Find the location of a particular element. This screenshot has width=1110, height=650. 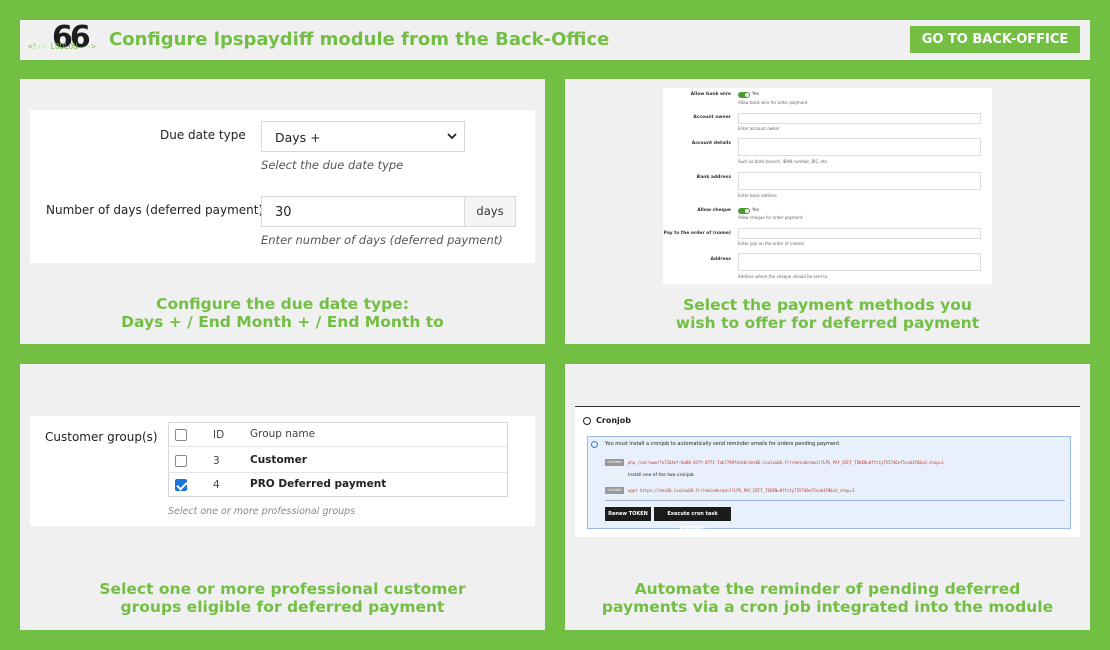

allow-cheque-toggle is located at coordinates (744, 211).